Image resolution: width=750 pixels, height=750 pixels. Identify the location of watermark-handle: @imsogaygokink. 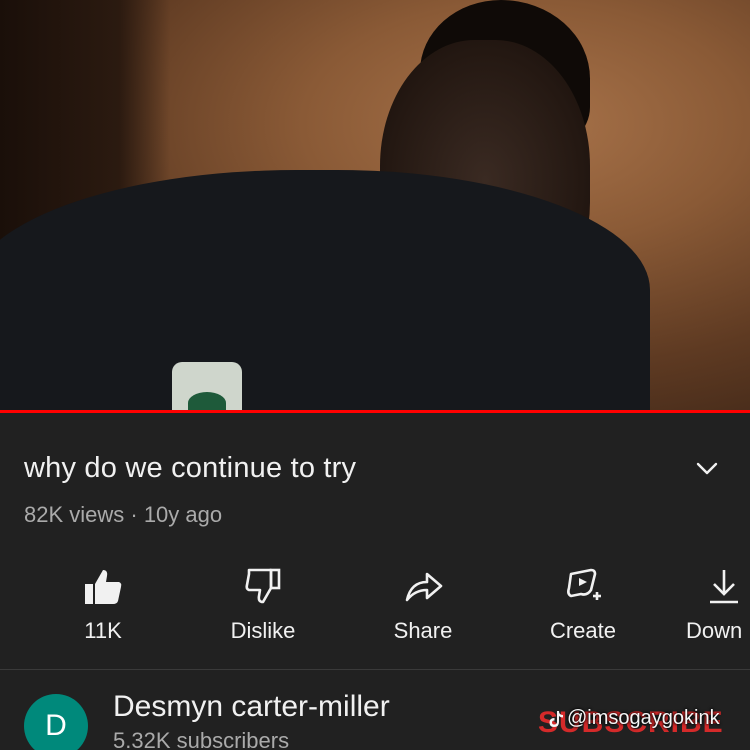
(643, 718).